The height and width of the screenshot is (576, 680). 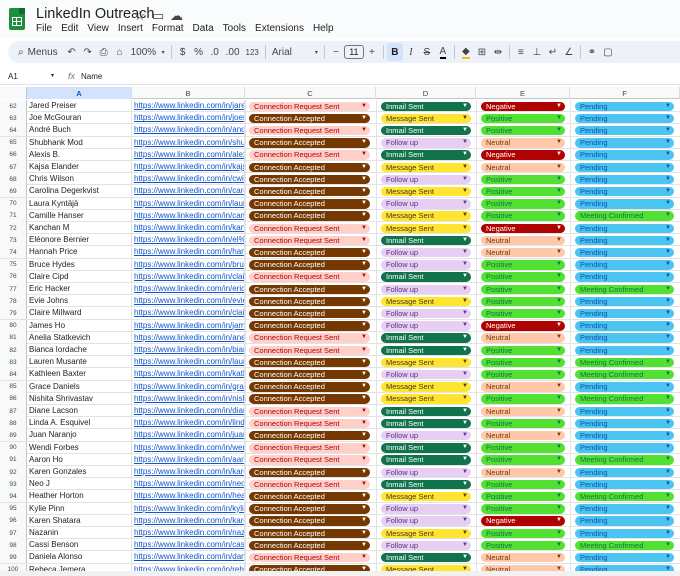 I want to click on folder-icon: ▭, so click(x=158, y=16).